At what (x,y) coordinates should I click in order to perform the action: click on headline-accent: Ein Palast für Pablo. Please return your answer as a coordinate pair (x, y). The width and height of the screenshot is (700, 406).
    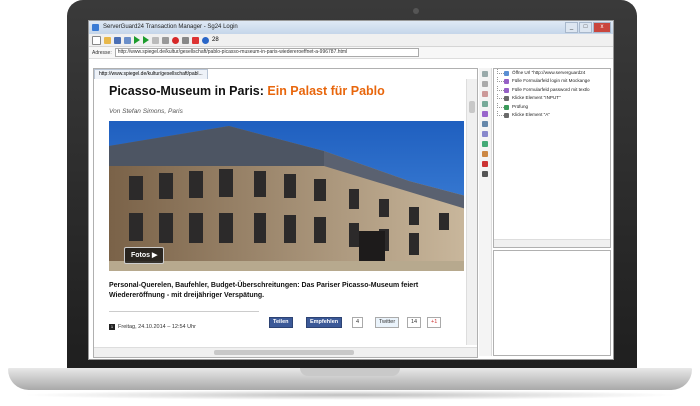
    Looking at the image, I should click on (326, 91).